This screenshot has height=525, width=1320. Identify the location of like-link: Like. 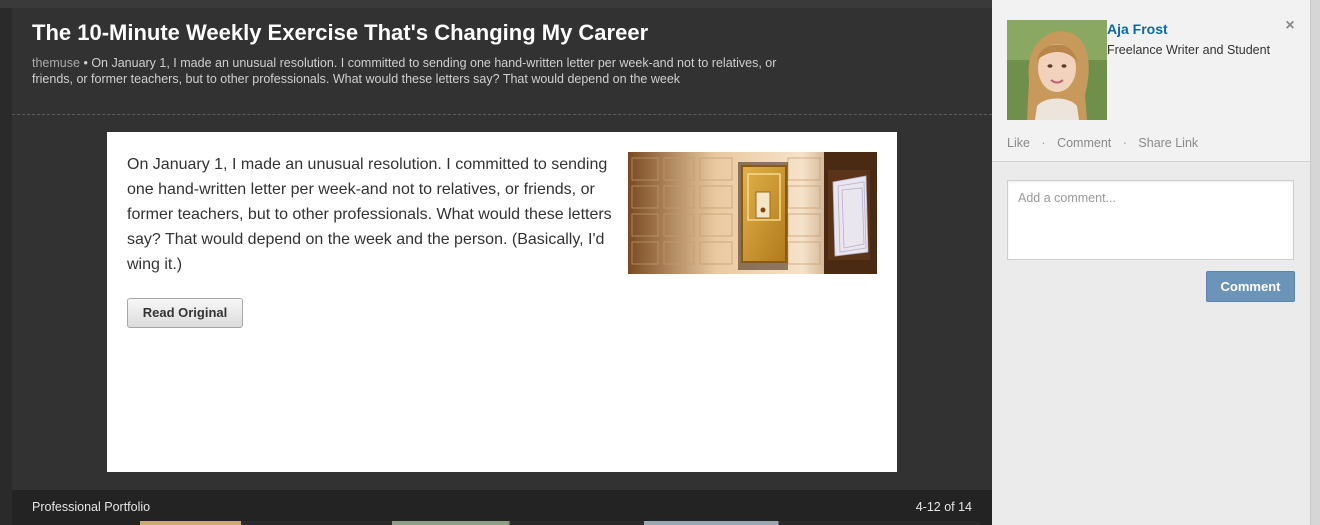
(1018, 143).